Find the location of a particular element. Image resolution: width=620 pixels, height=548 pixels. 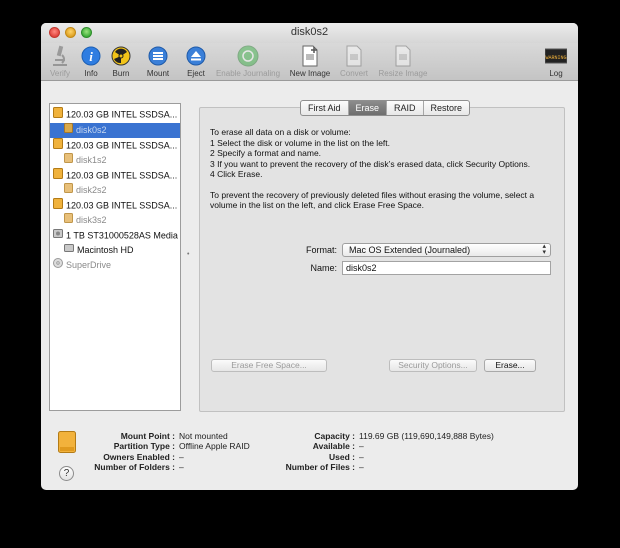

capacity-value: 119.69 GB (119,690,149,888 Bytes) is located at coordinates (426, 436).